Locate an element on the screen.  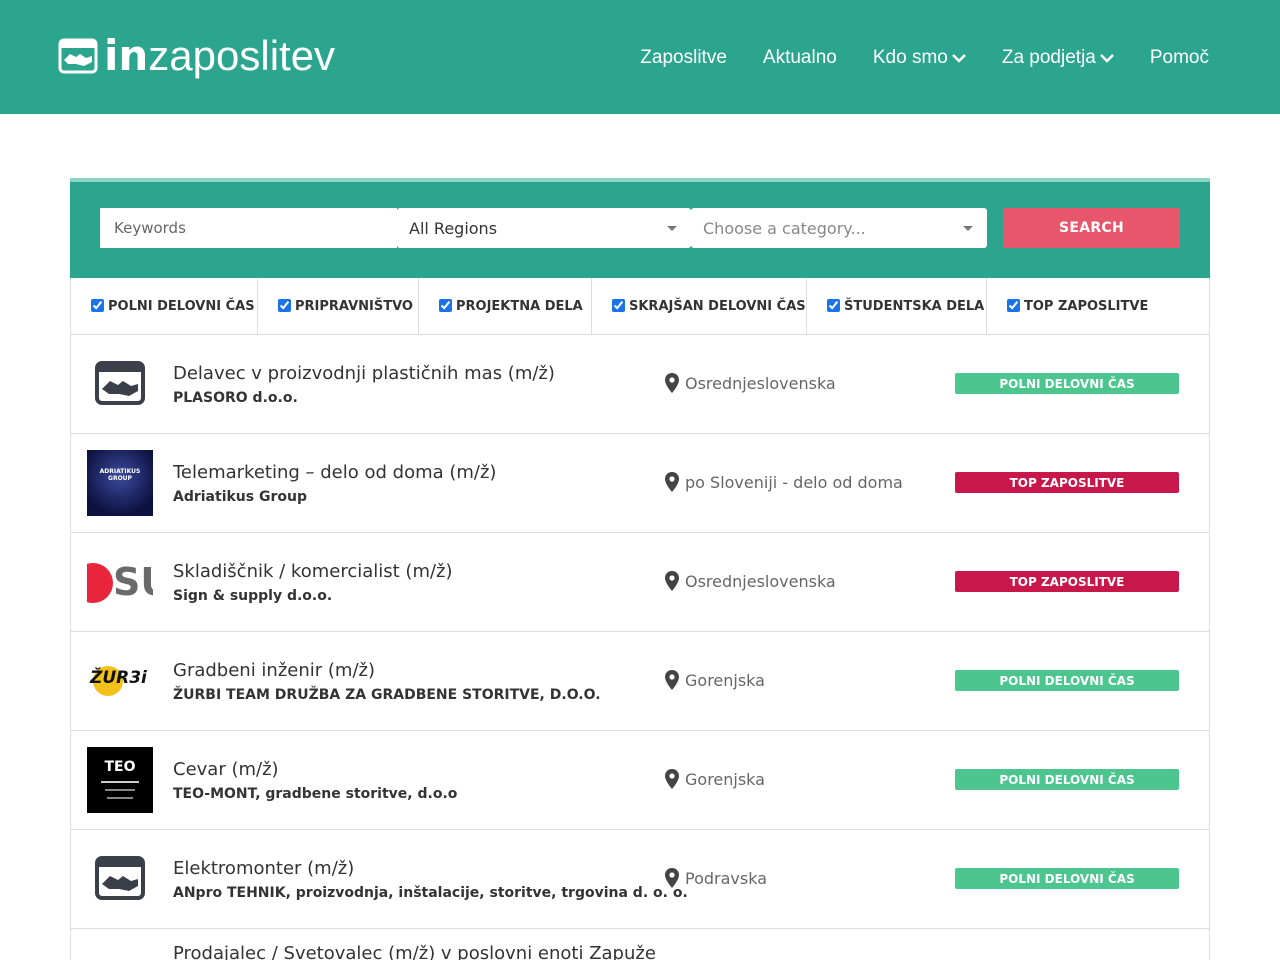
job-search-panel: All Regions Choose a category... SEARCH is located at coordinates (640, 228).